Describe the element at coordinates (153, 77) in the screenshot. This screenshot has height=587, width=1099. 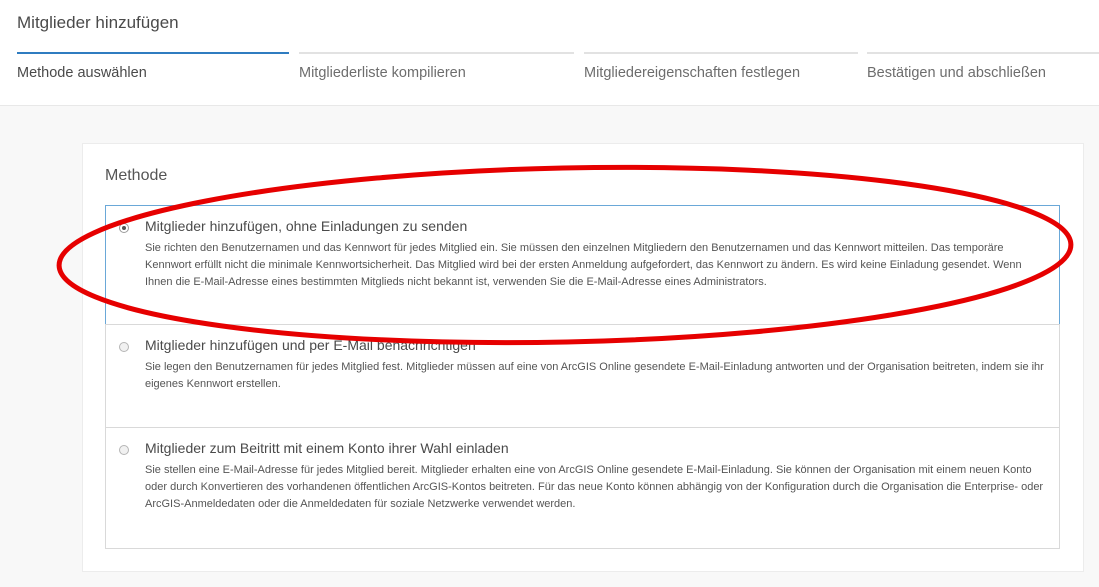
I see `step-method: Methode auswählen` at that location.